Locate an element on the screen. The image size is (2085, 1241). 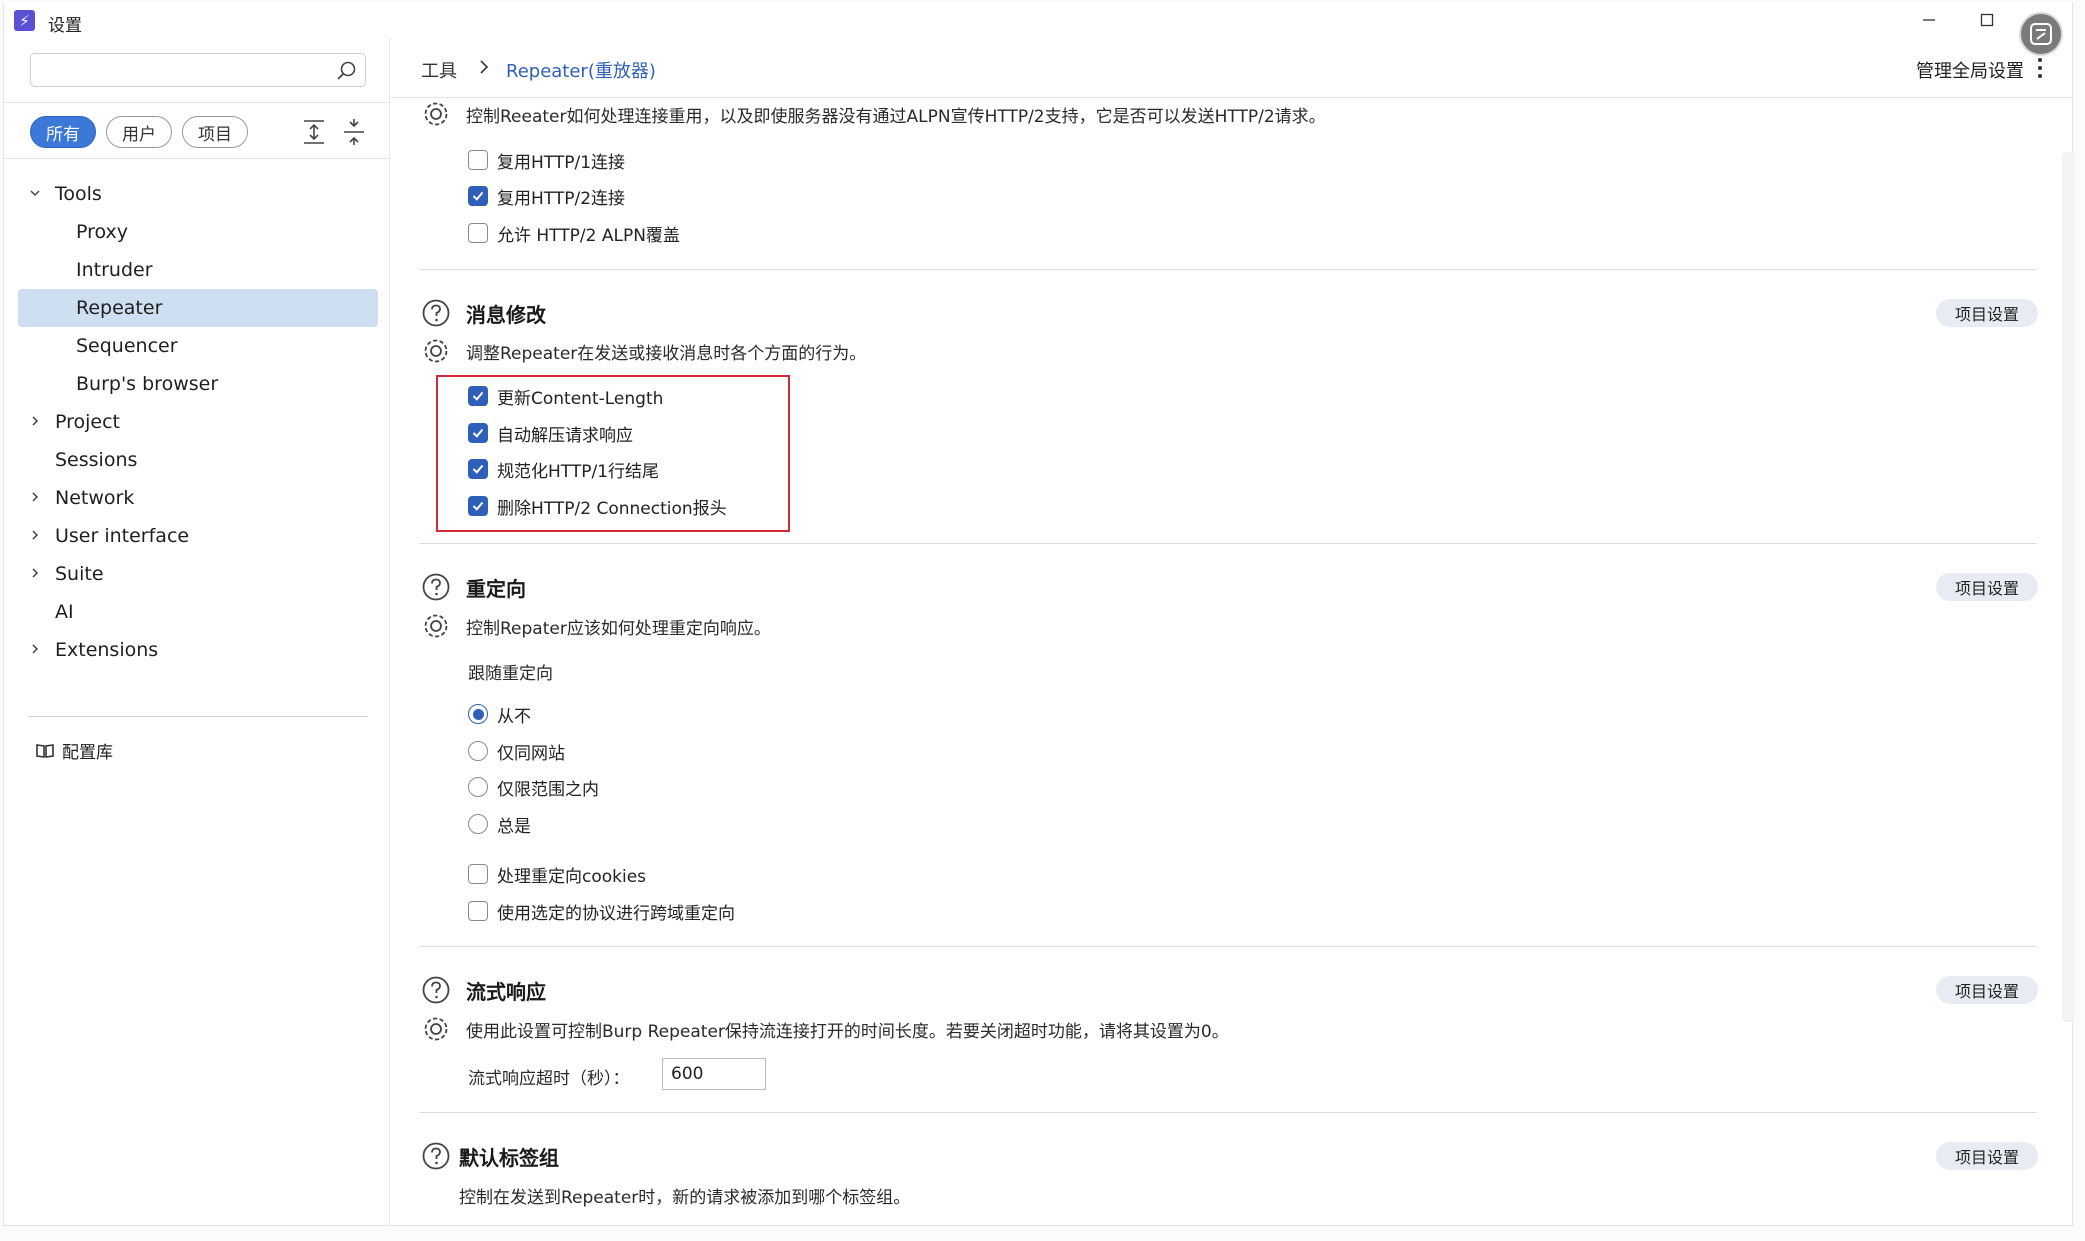
normalize-http1-line-endings-checkbox: 规范化HTTP/1行结尾 is located at coordinates (563, 469).